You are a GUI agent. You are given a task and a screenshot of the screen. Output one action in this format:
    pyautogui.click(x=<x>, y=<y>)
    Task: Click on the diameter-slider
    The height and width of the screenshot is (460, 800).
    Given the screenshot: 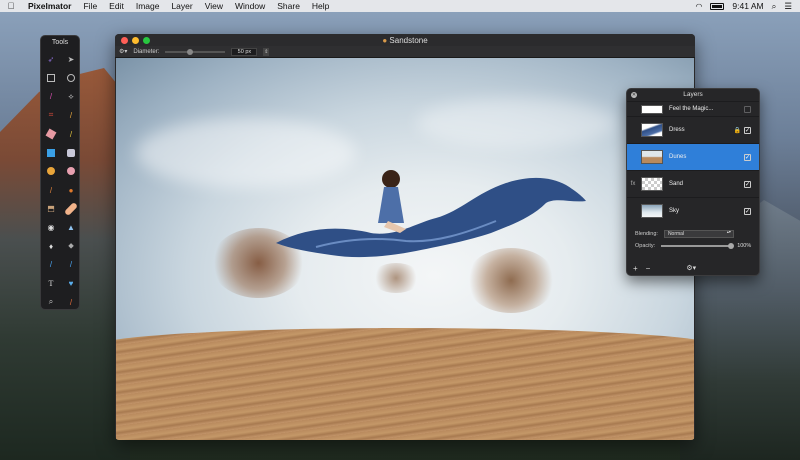 What is the action you would take?
    pyautogui.click(x=195, y=51)
    